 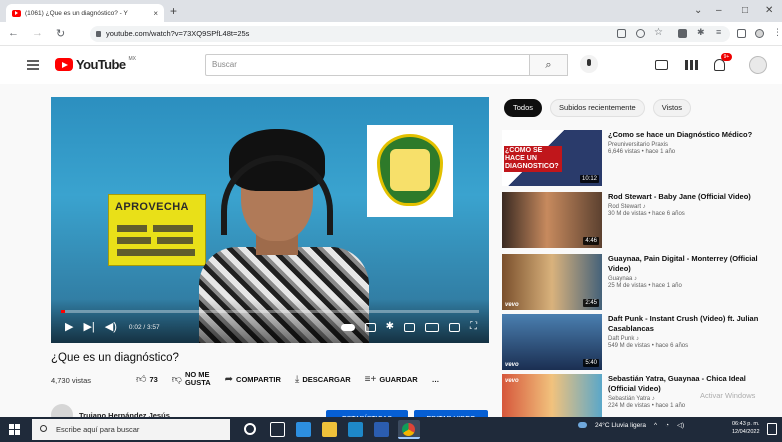 What do you see at coordinates (250, 429) in the screenshot?
I see `cortana-icon` at bounding box center [250, 429].